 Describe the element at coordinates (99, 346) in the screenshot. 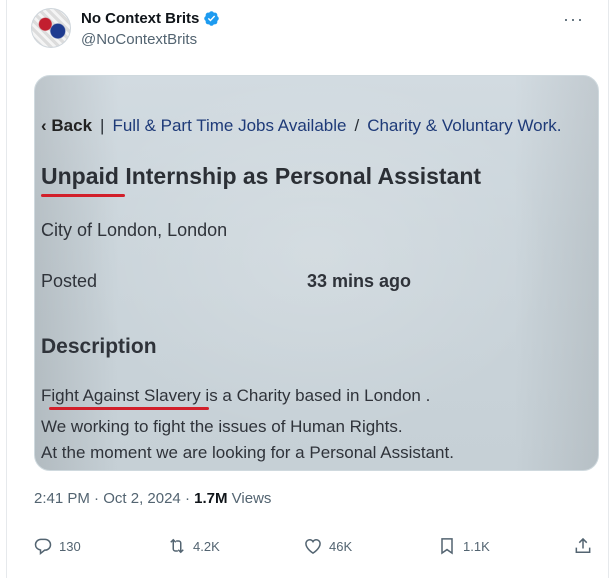

I see `description-heading: Description` at that location.